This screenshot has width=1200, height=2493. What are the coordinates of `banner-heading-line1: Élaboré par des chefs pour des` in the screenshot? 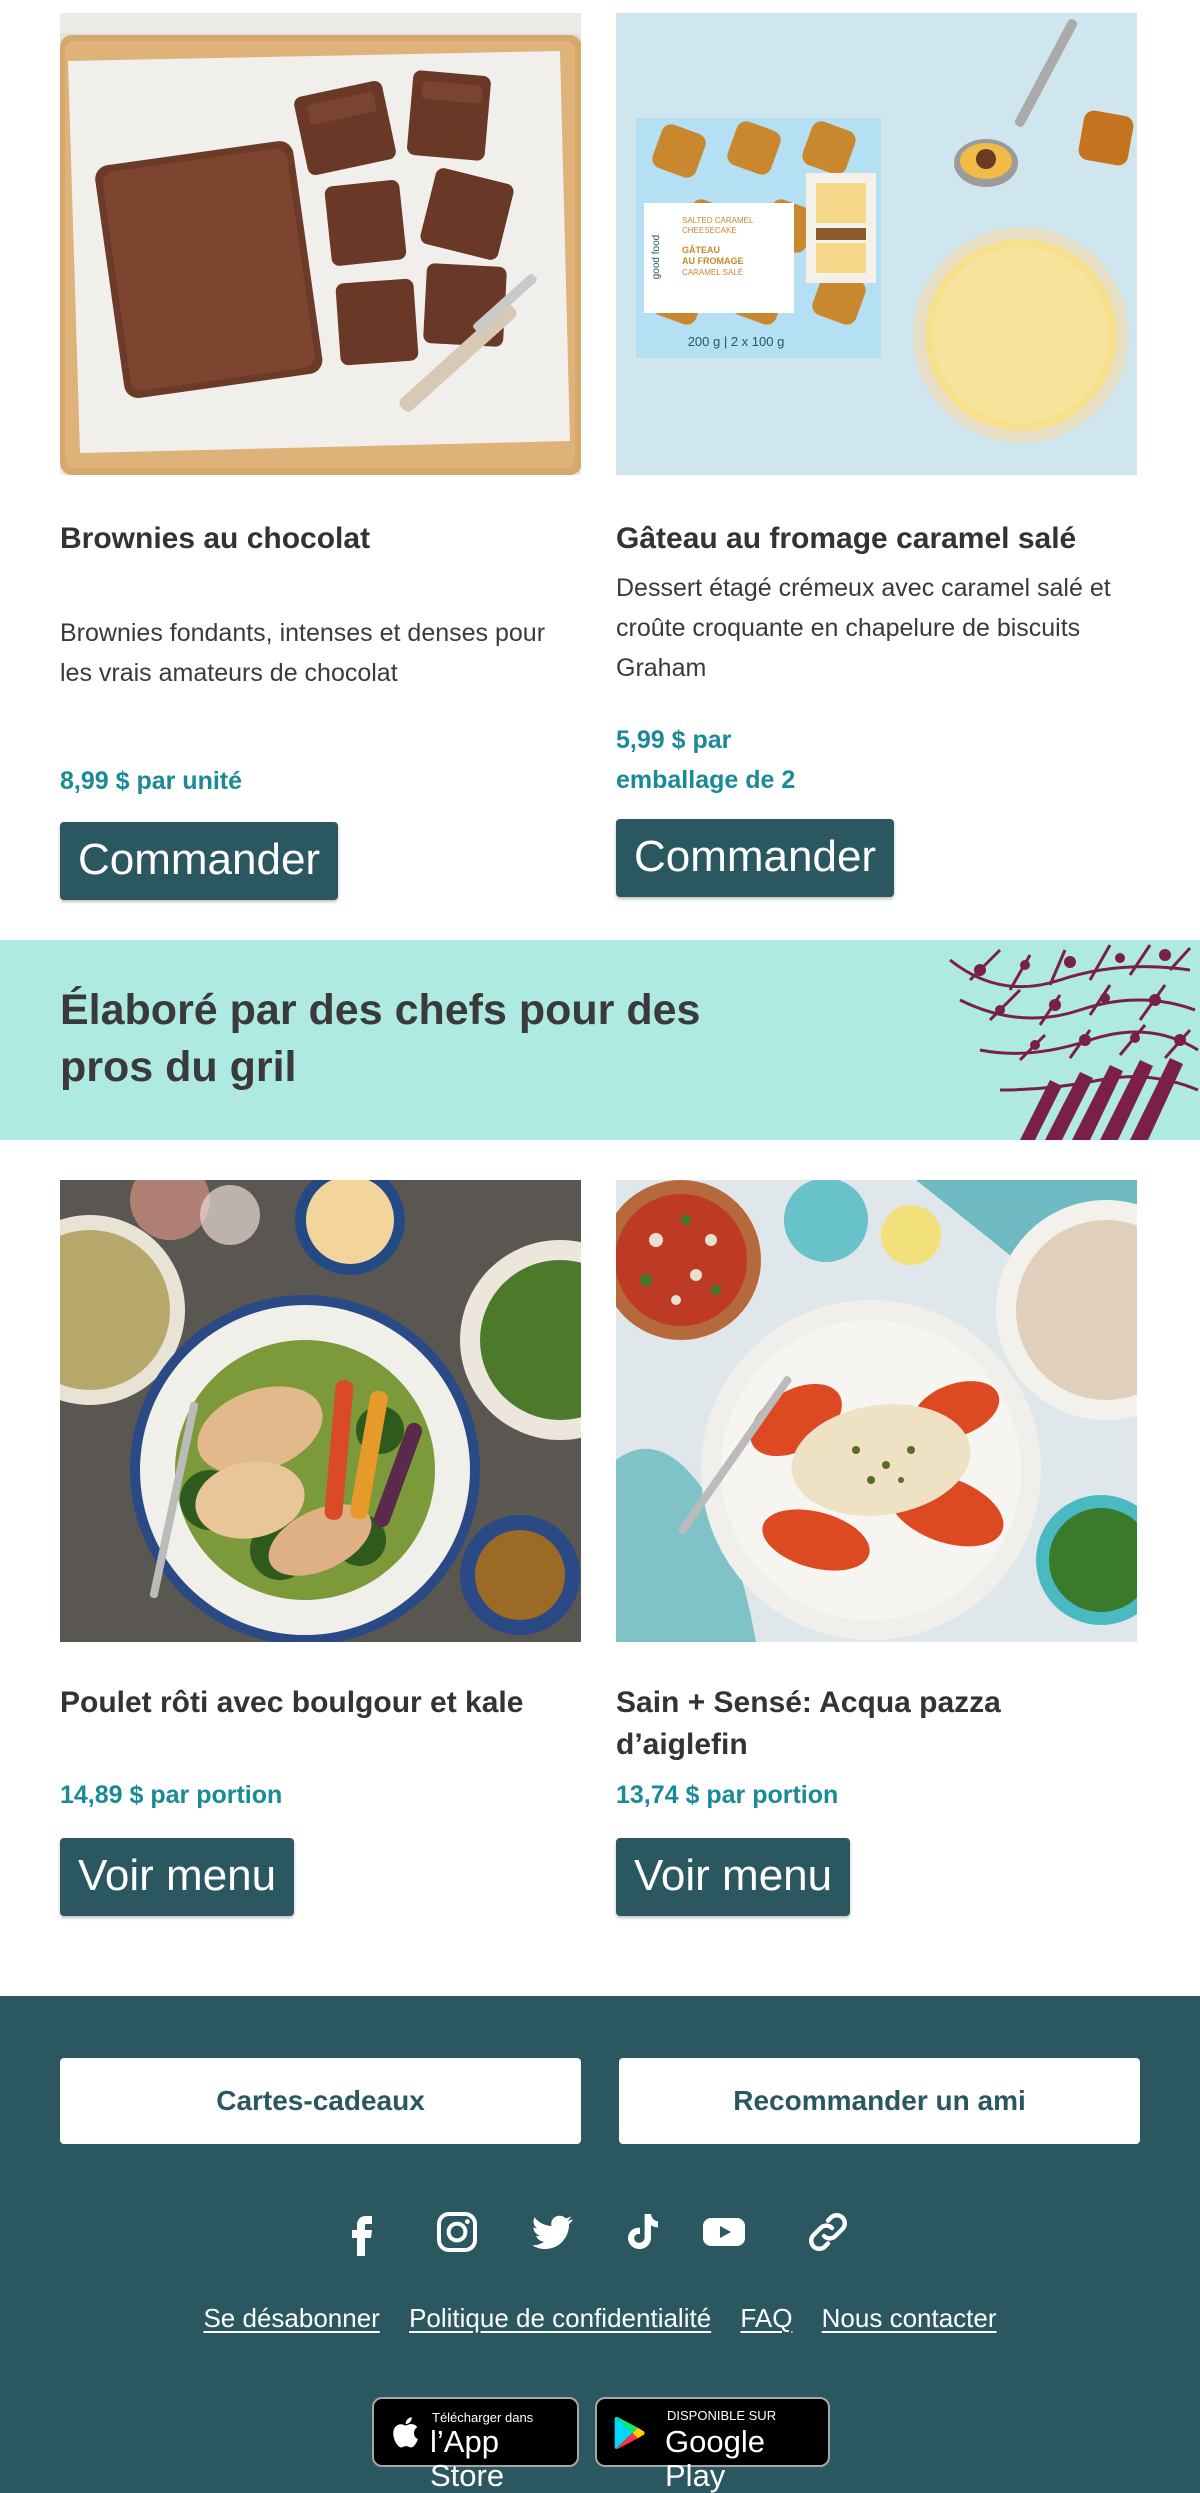 It's located at (380, 1010).